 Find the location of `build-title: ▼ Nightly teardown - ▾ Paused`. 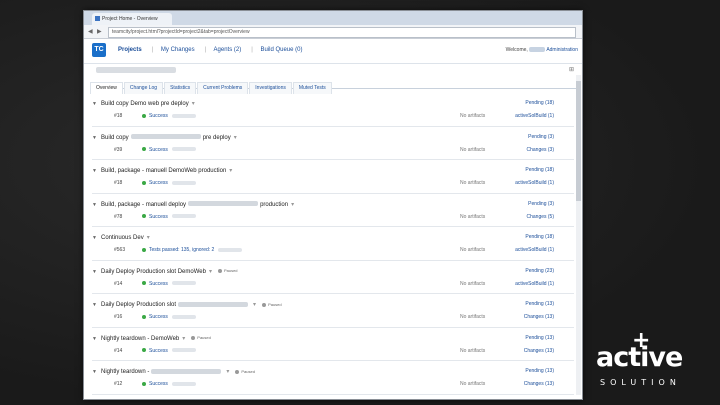

build-title: ▼ Nightly teardown - ▾ Paused is located at coordinates (173, 371).